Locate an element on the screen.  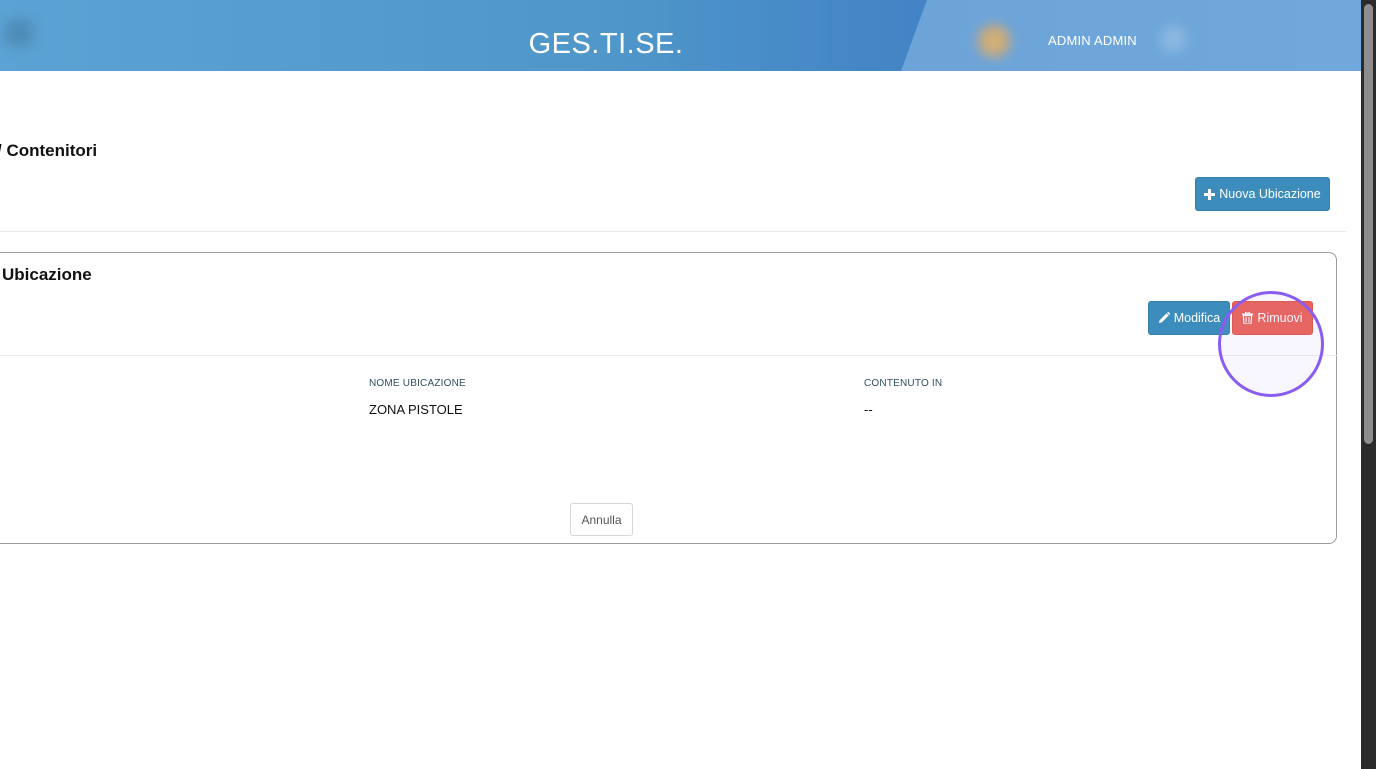
new-location-label: Nuova Ubicazione is located at coordinates (1270, 194).